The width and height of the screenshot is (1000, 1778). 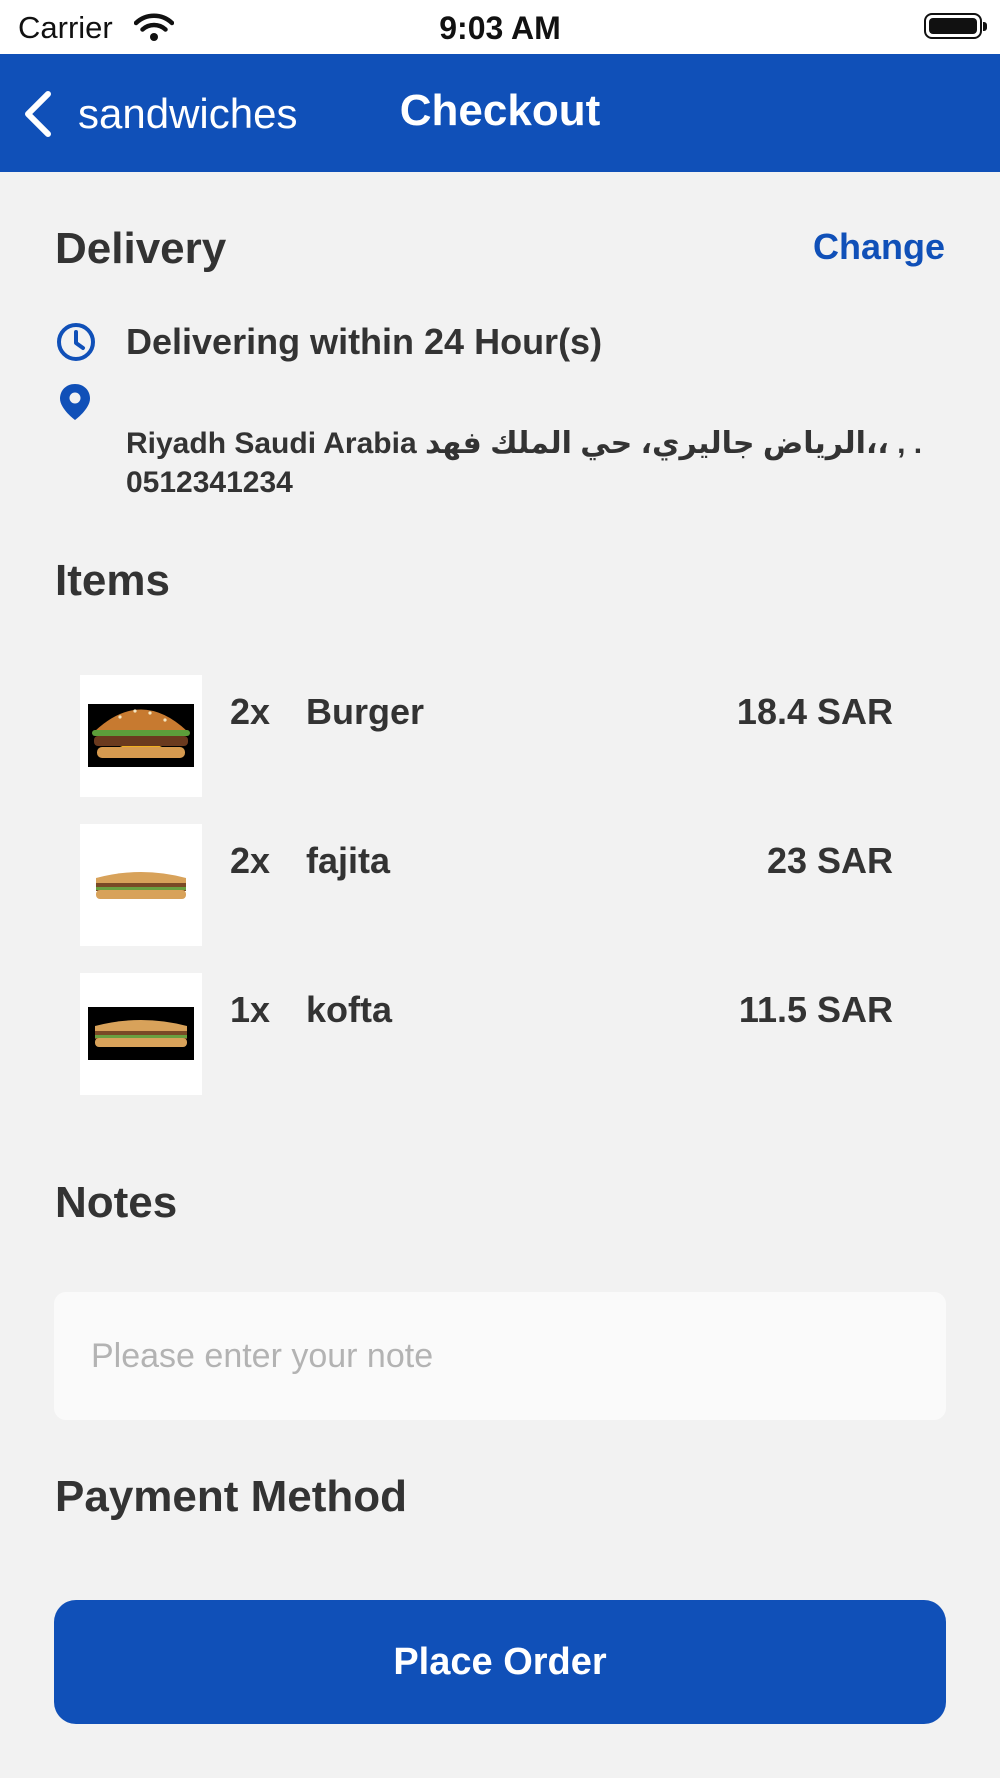 I want to click on item-quantity: 1x, so click(x=250, y=1009).